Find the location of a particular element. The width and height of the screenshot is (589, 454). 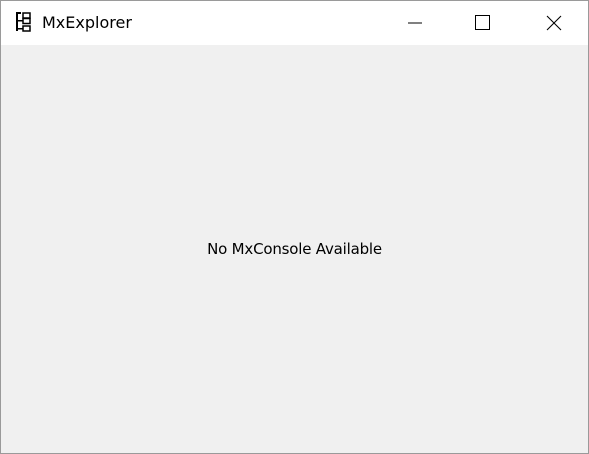

minimize-button is located at coordinates (415, 23).